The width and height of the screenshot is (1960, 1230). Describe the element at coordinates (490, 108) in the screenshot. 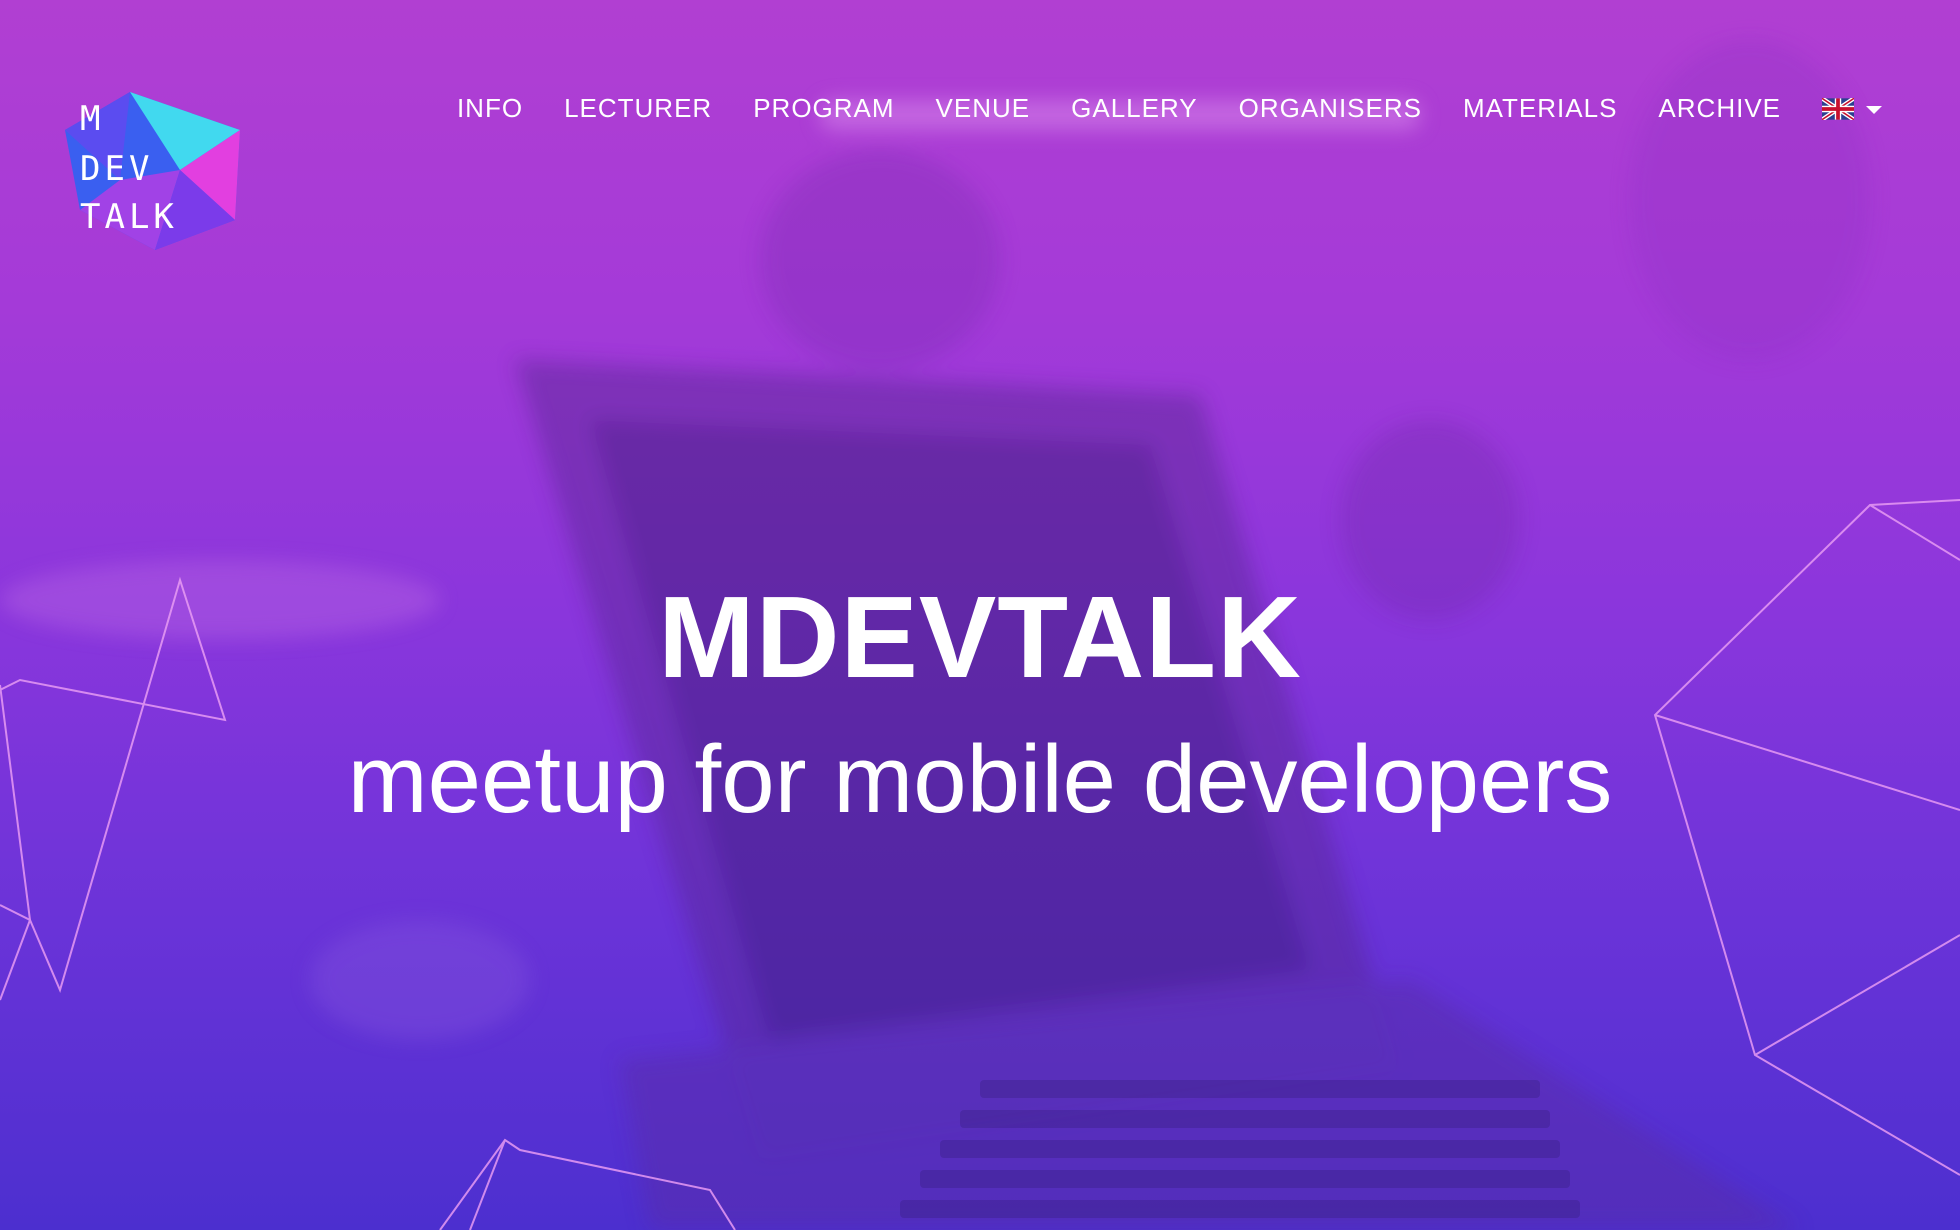

I see `nav-item-info: INFO` at that location.